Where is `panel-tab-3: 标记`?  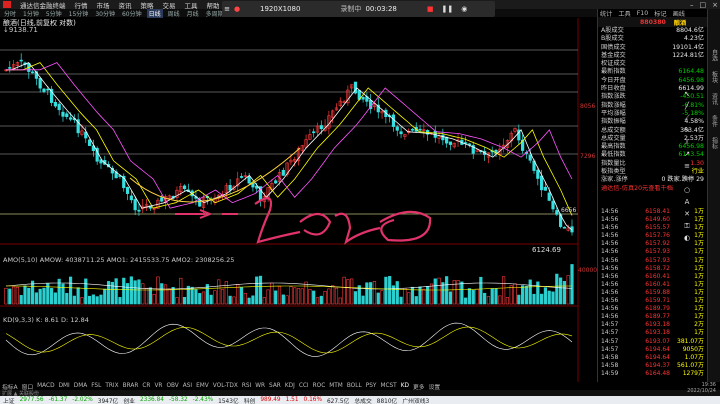 panel-tab-3: 标记 is located at coordinates (660, 13).